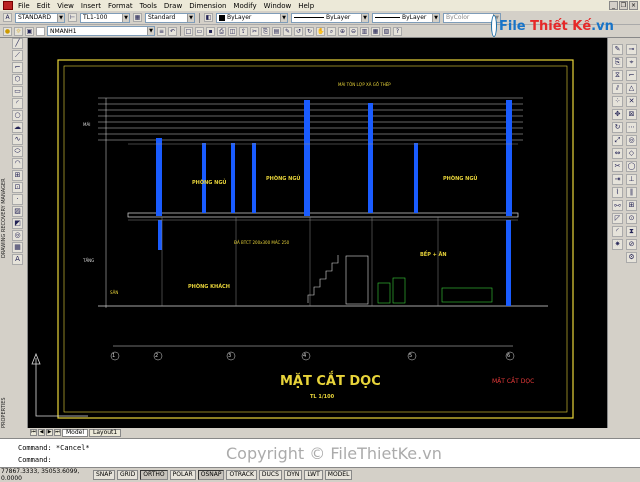  I want to click on snap-nearest-icon: ⧗, so click(631, 231).